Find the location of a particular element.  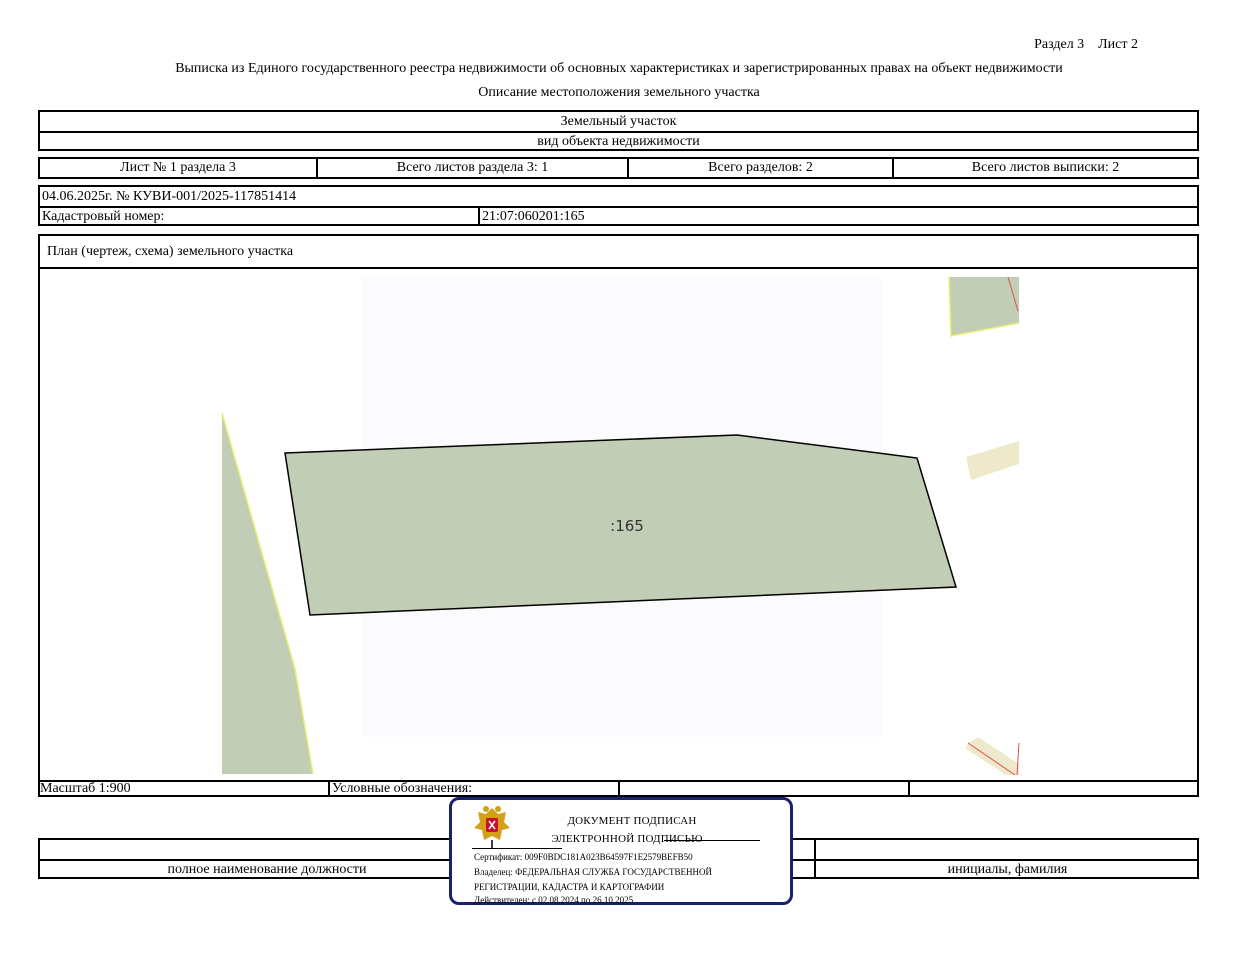

total-sheets-section: Всего листов раздела 3: 1 is located at coordinates (472, 167).